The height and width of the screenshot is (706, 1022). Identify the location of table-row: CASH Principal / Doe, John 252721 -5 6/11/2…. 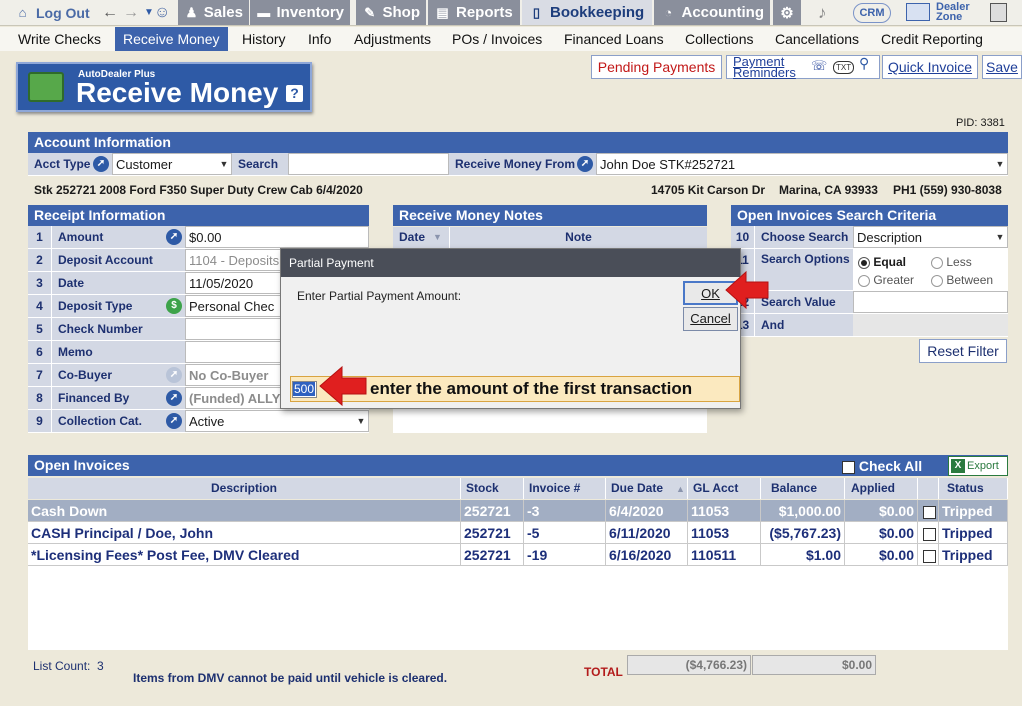
(518, 533).